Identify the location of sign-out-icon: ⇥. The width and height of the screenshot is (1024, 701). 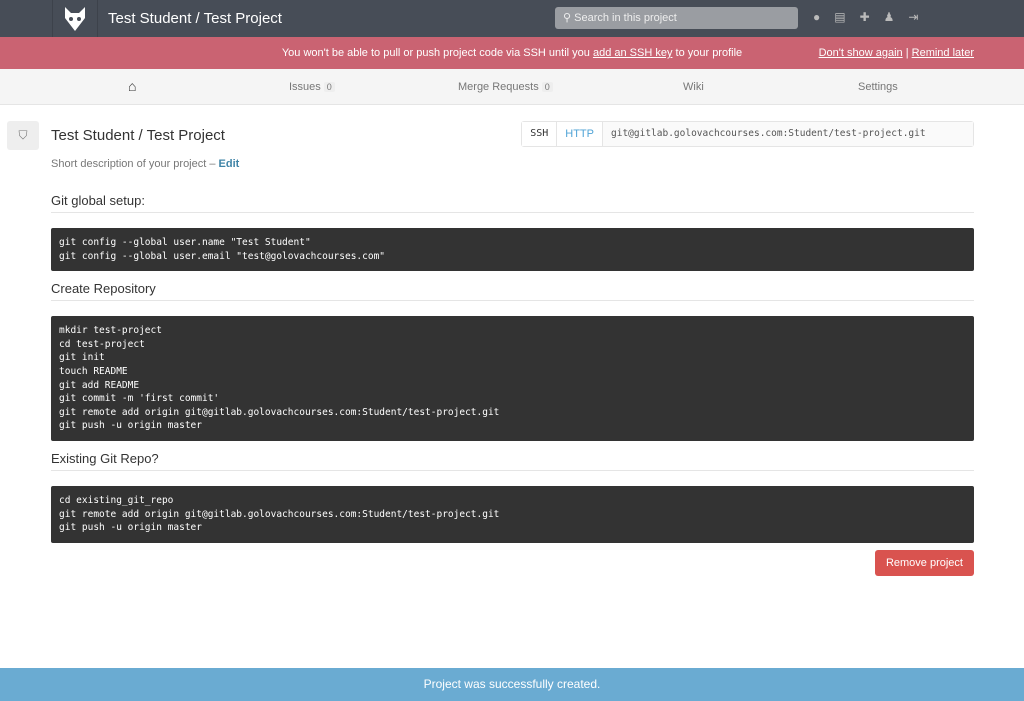
(913, 17).